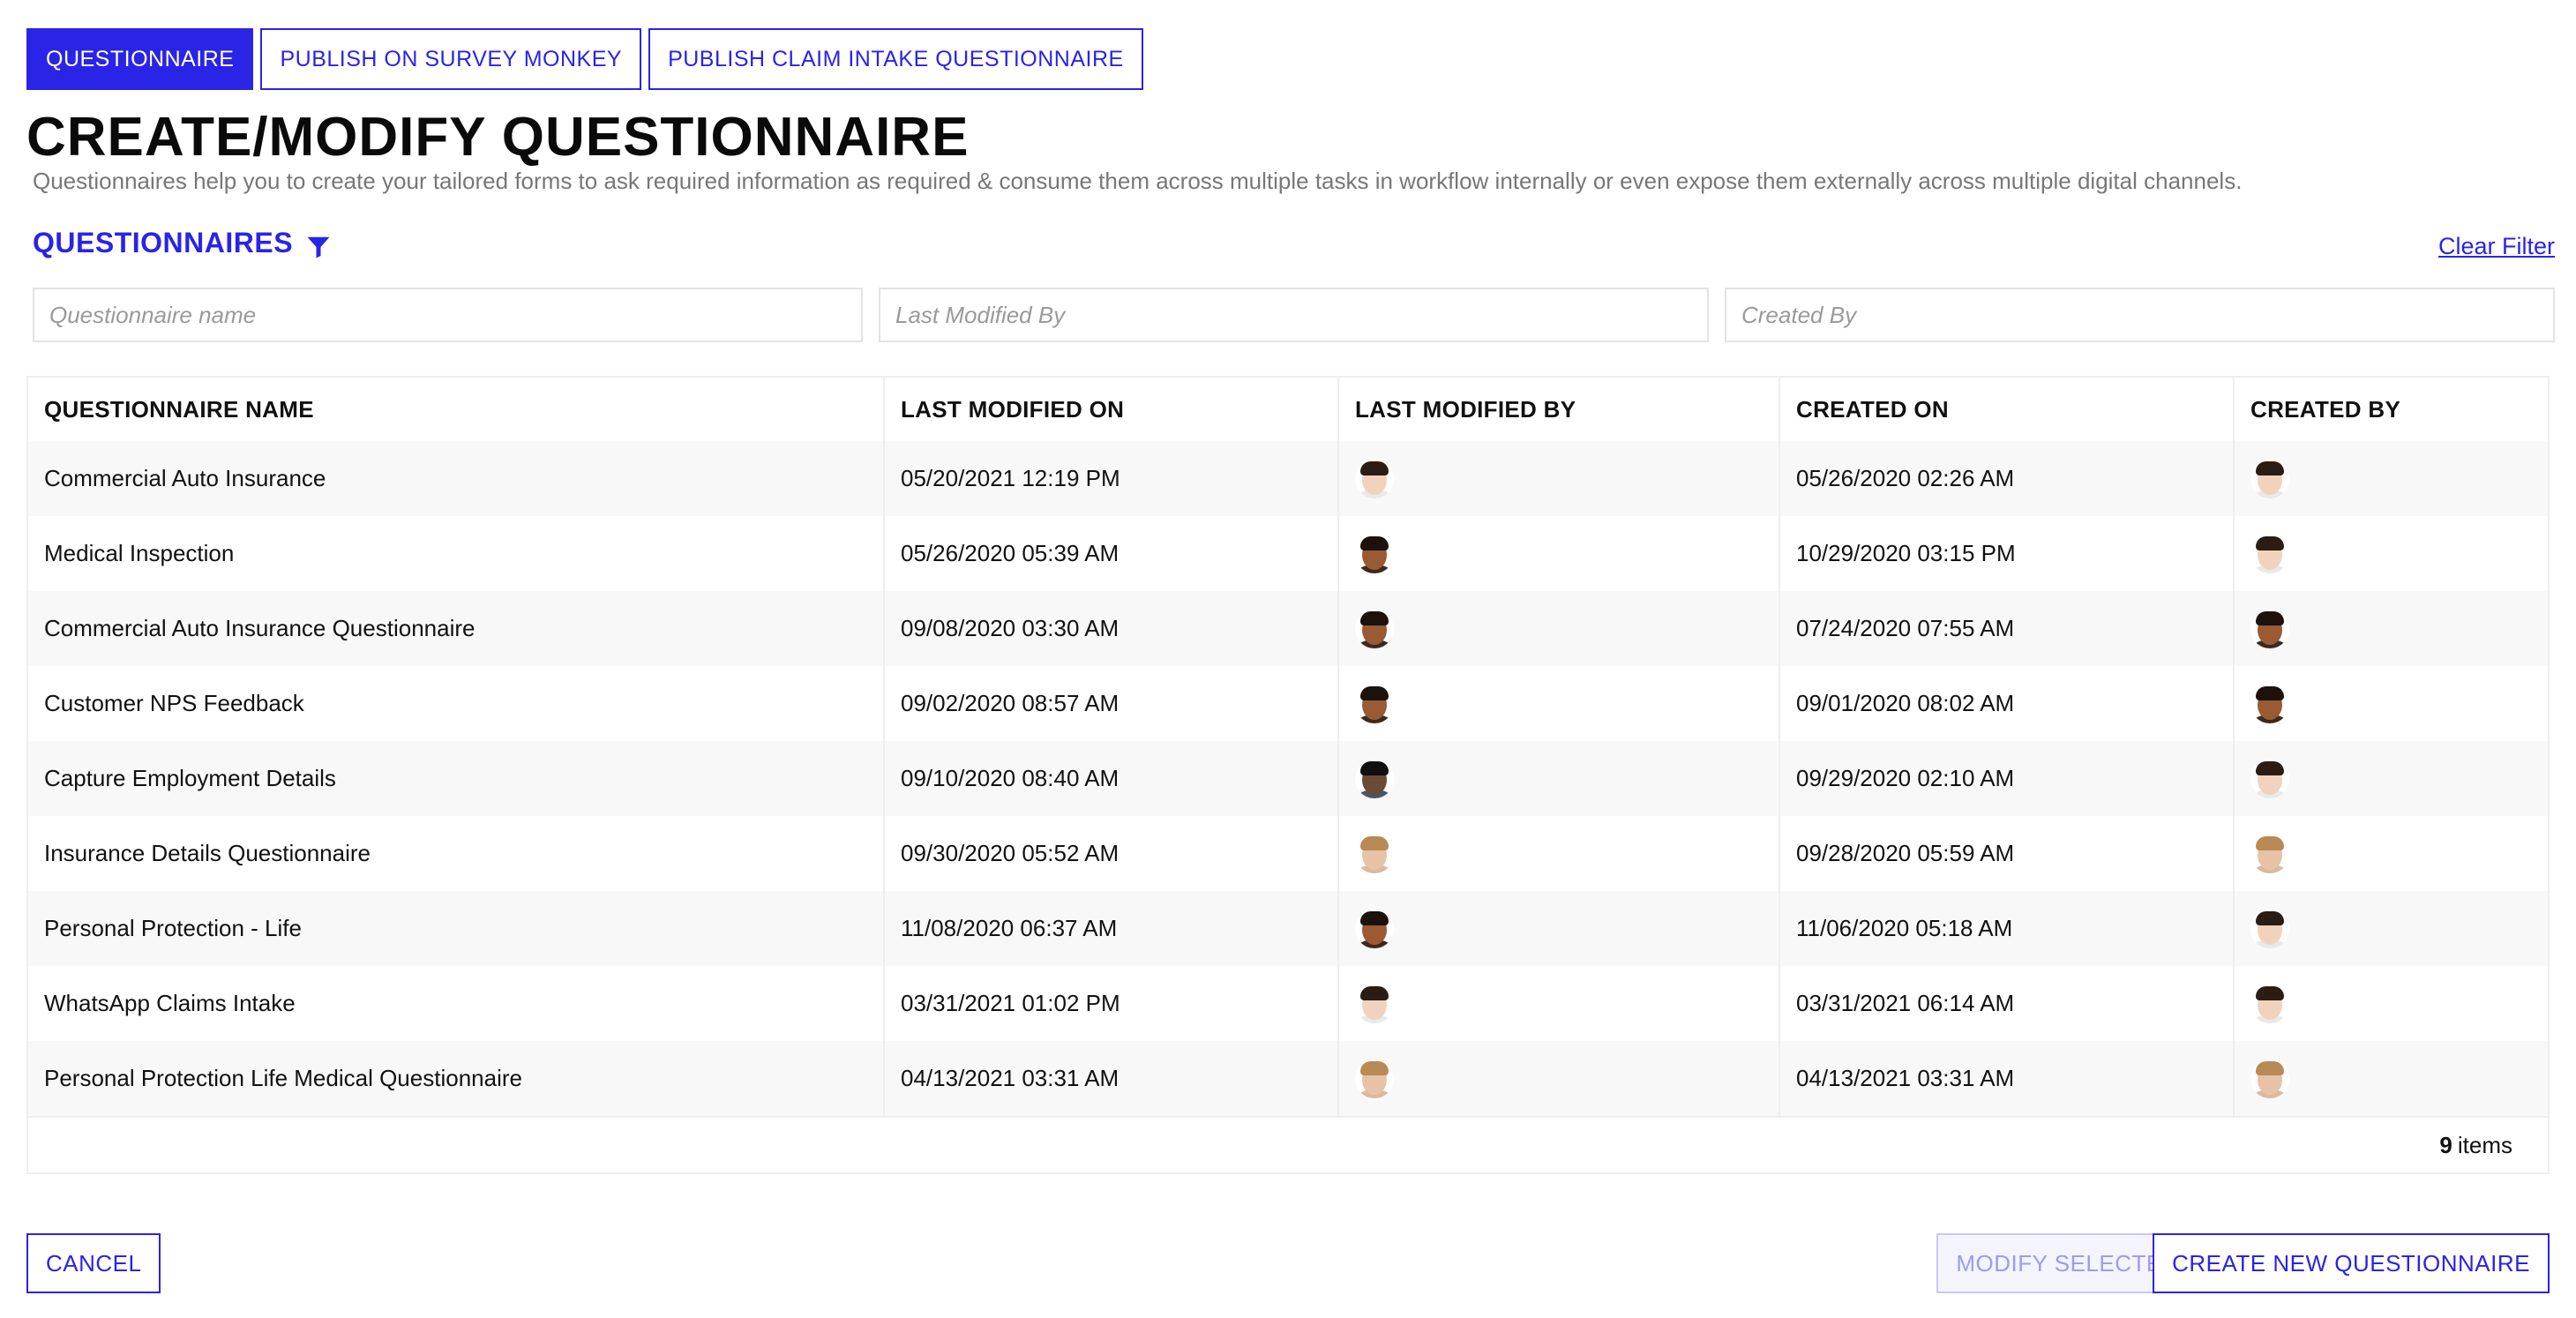 The image size is (2576, 1318). I want to click on questionnaire-name-cell: Commercial Auto Insurance, so click(457, 478).